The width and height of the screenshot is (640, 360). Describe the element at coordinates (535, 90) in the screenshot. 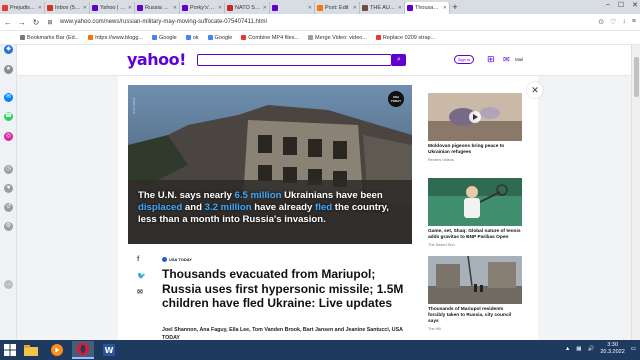

I see `close-icon: ✕` at that location.